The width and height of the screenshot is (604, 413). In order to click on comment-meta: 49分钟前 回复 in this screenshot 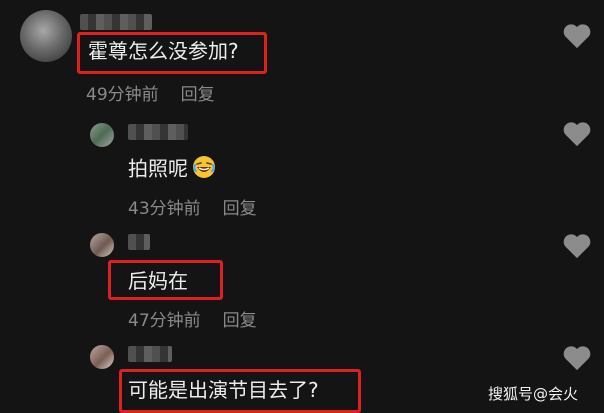, I will do `click(150, 92)`.